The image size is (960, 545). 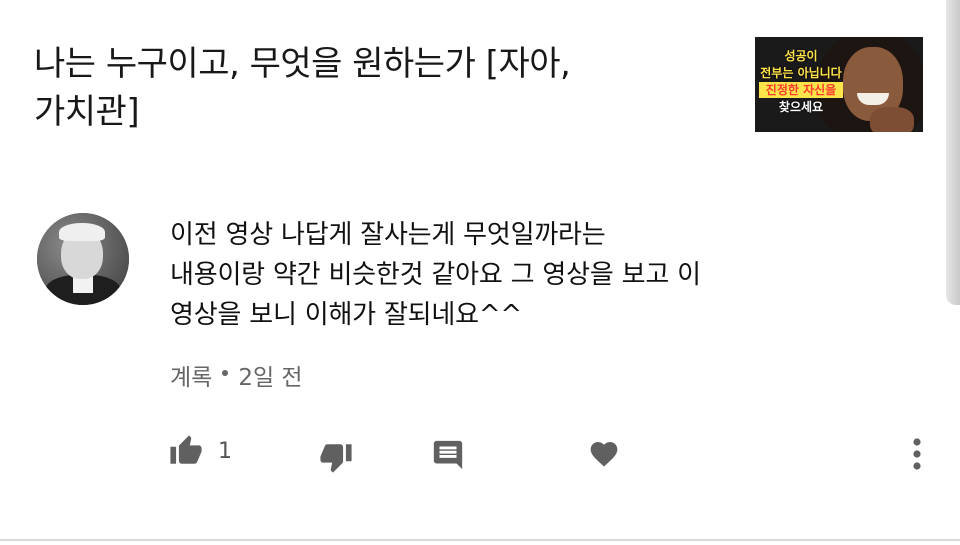 What do you see at coordinates (346, 315) in the screenshot?
I see `comment-line: 영상을 보니 이해가 잘되네요^^` at bounding box center [346, 315].